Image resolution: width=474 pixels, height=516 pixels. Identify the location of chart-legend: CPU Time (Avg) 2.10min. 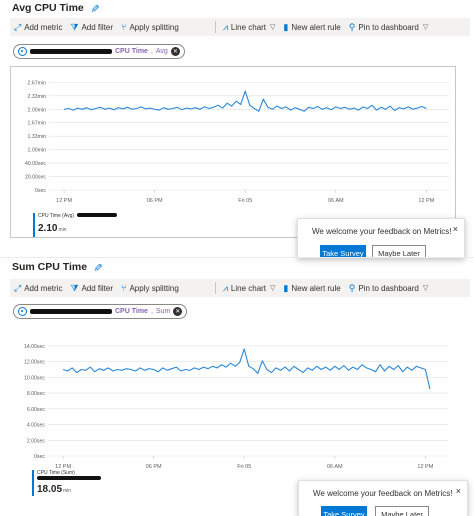
(93, 225).